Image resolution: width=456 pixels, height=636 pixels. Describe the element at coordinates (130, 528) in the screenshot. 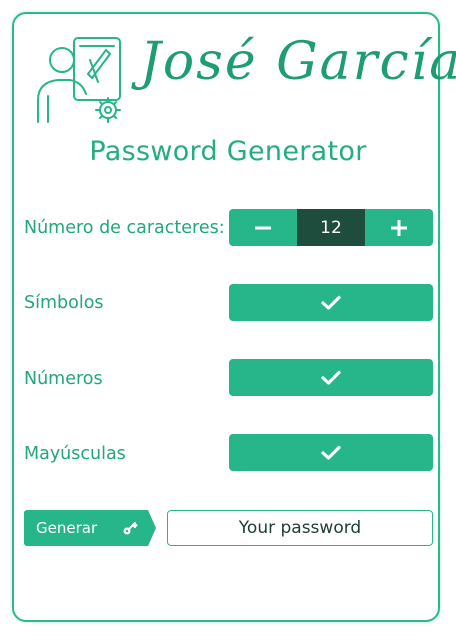

I see `key-icon` at that location.